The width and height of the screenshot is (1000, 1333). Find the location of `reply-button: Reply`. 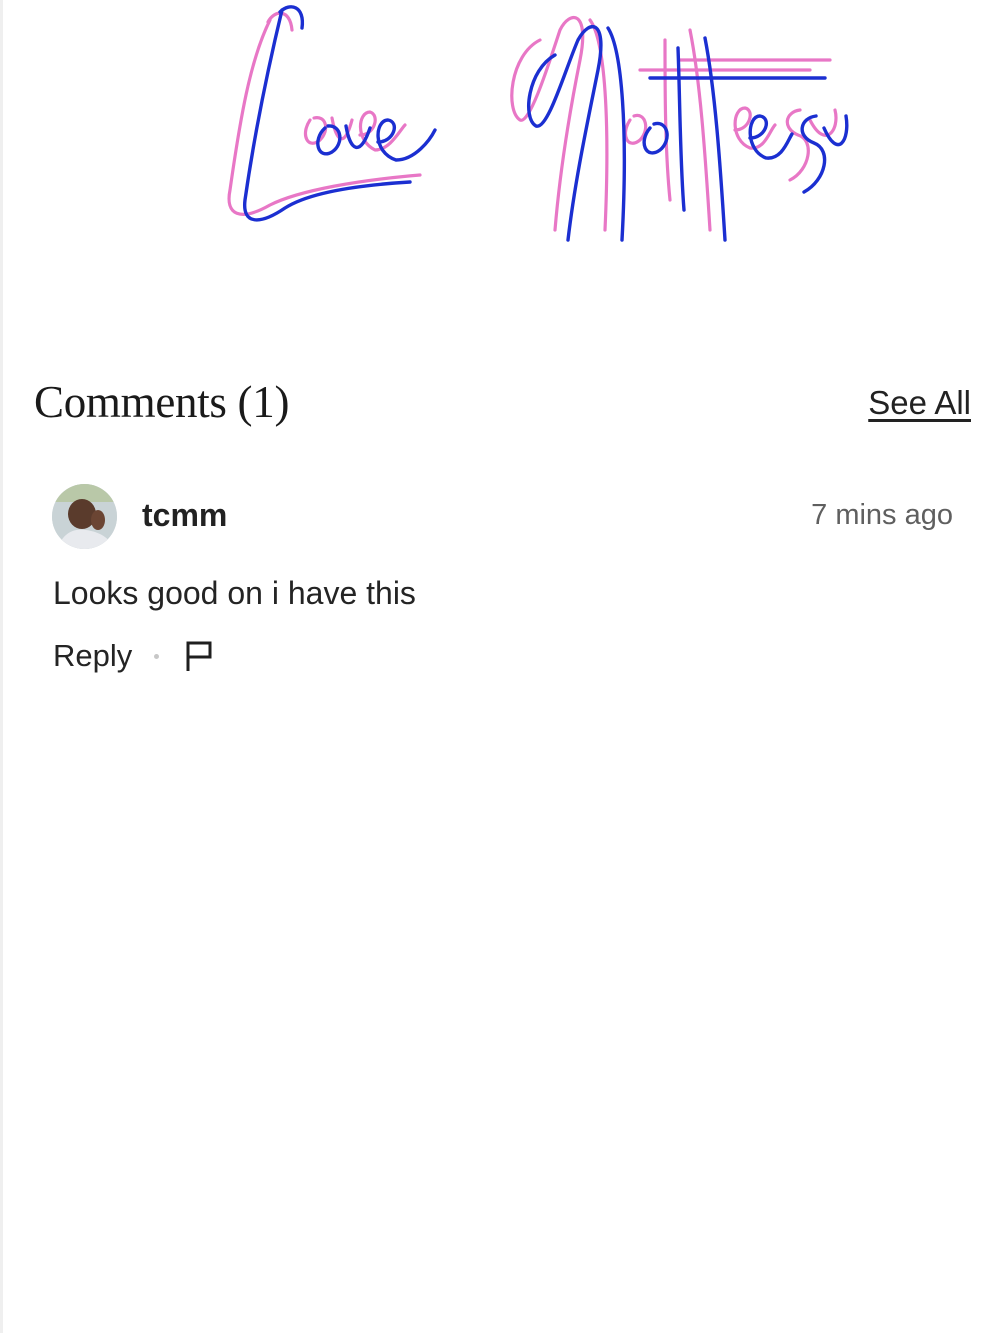

reply-button: Reply is located at coordinates (92, 656).